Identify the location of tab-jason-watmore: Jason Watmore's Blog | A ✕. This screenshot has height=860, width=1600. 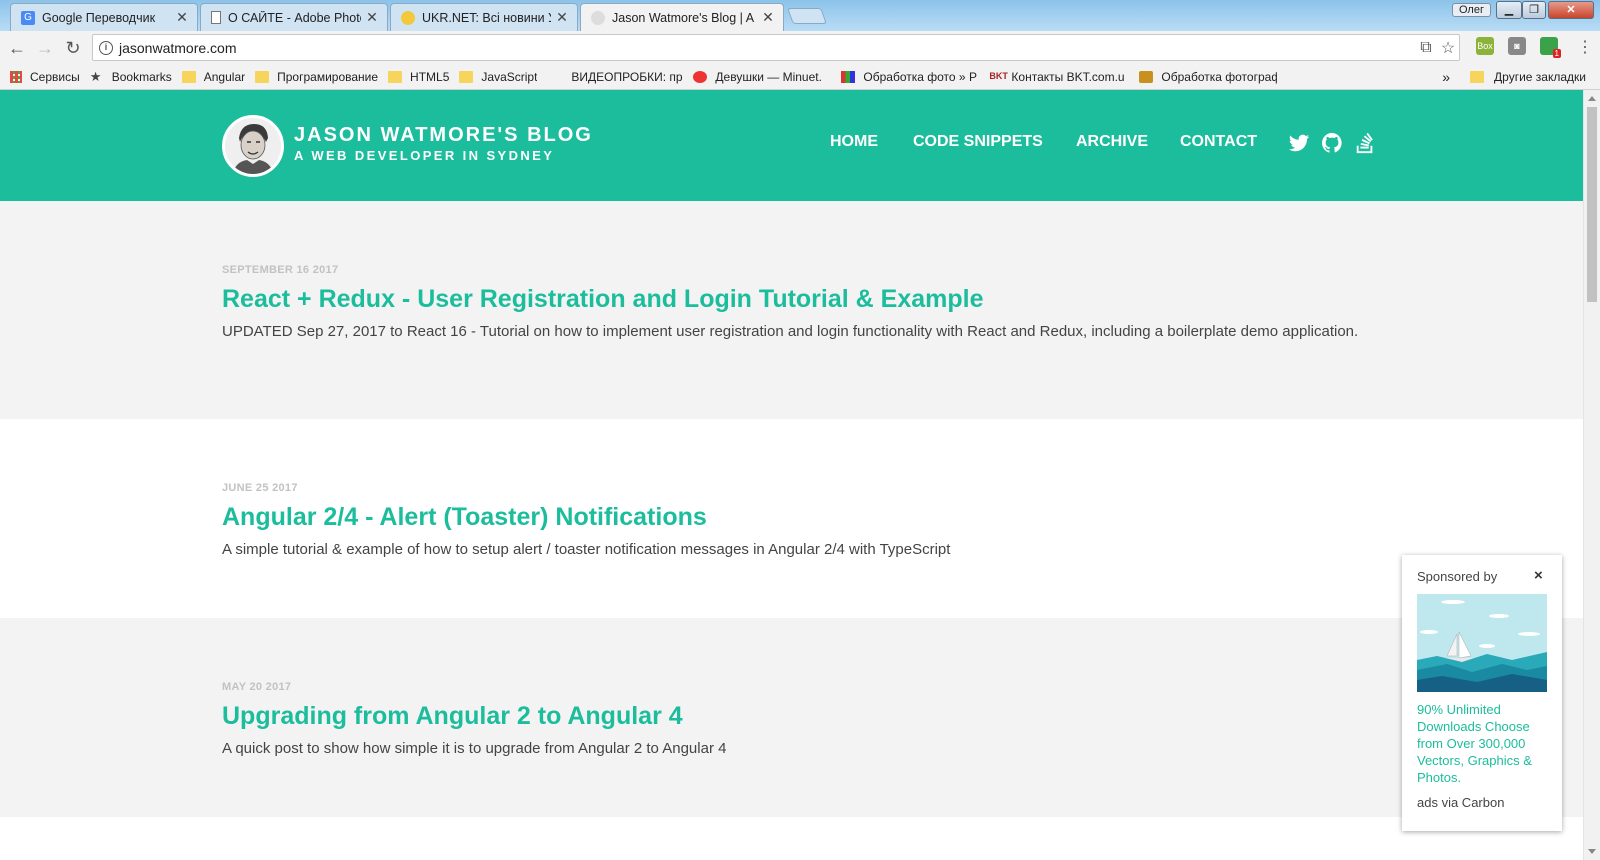
(682, 17).